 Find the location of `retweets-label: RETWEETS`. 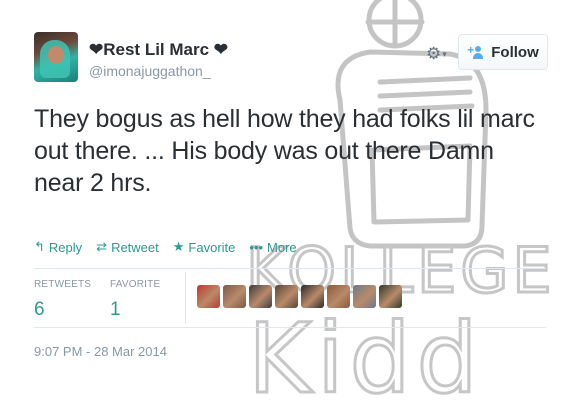

retweets-label: RETWEETS is located at coordinates (63, 284).